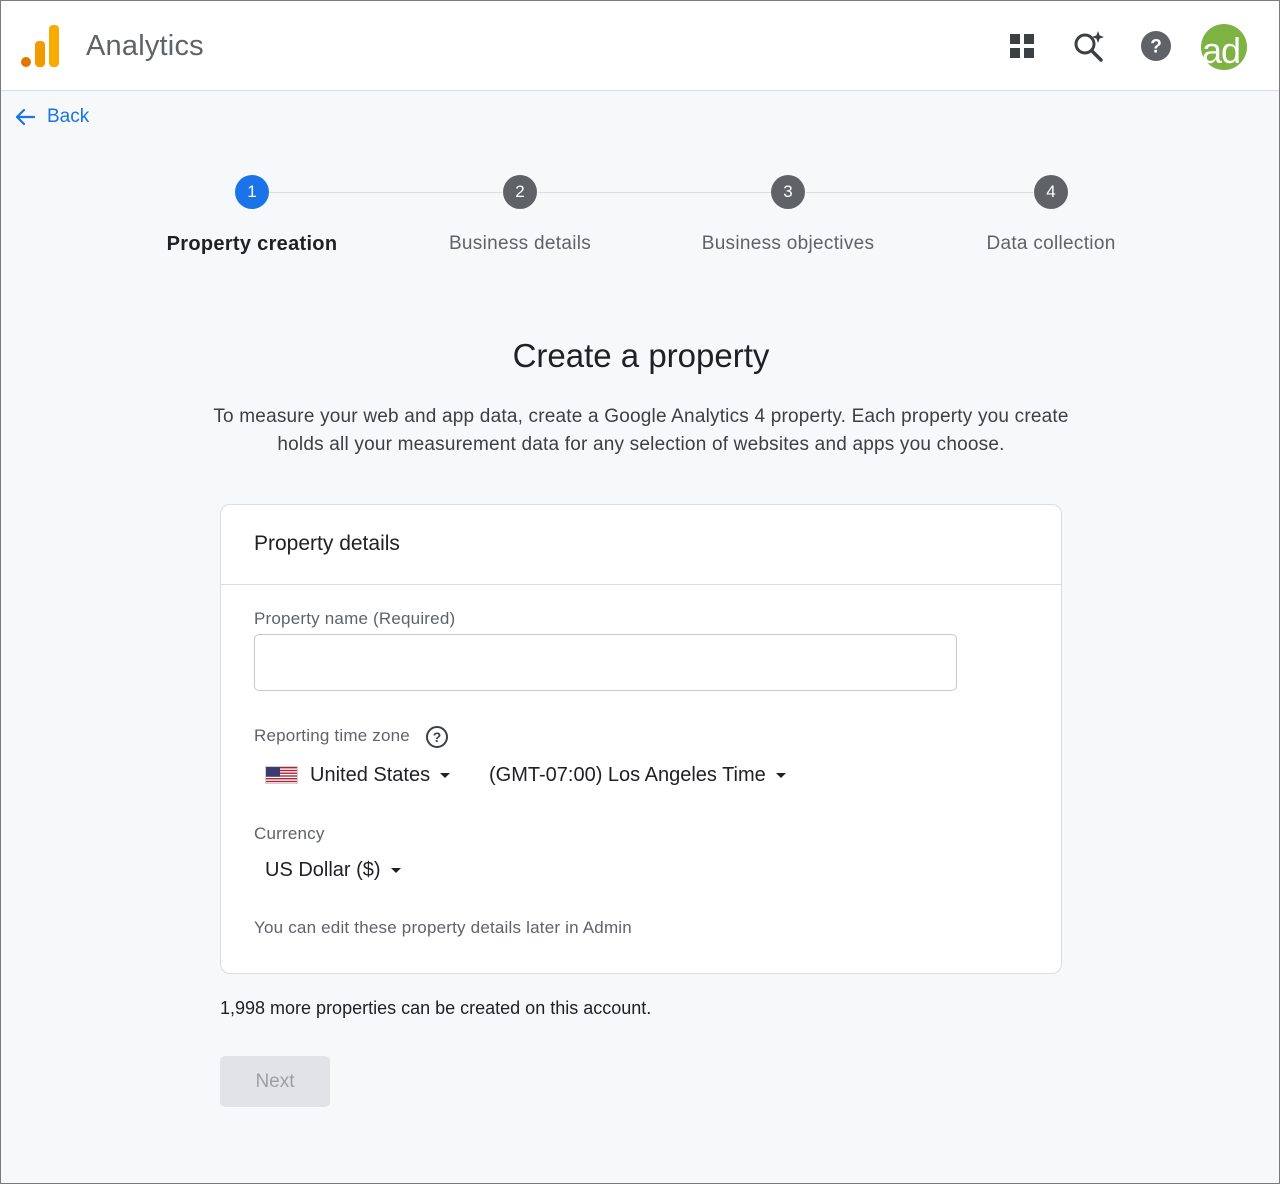  What do you see at coordinates (252, 192) in the screenshot?
I see `step-1-indicator: 1` at bounding box center [252, 192].